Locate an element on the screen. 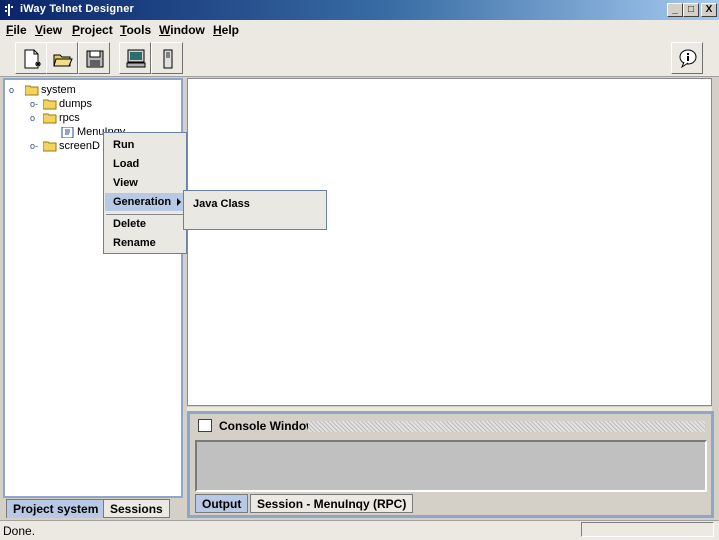  expand-handle-screend: o- is located at coordinates (34, 146).